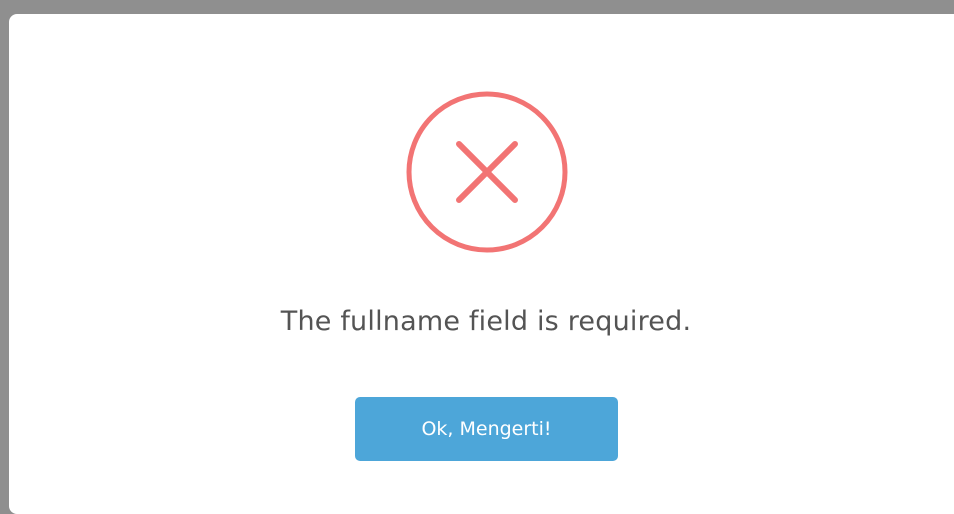  I want to click on ok-button: Ok, Mengerti!, so click(486, 429).